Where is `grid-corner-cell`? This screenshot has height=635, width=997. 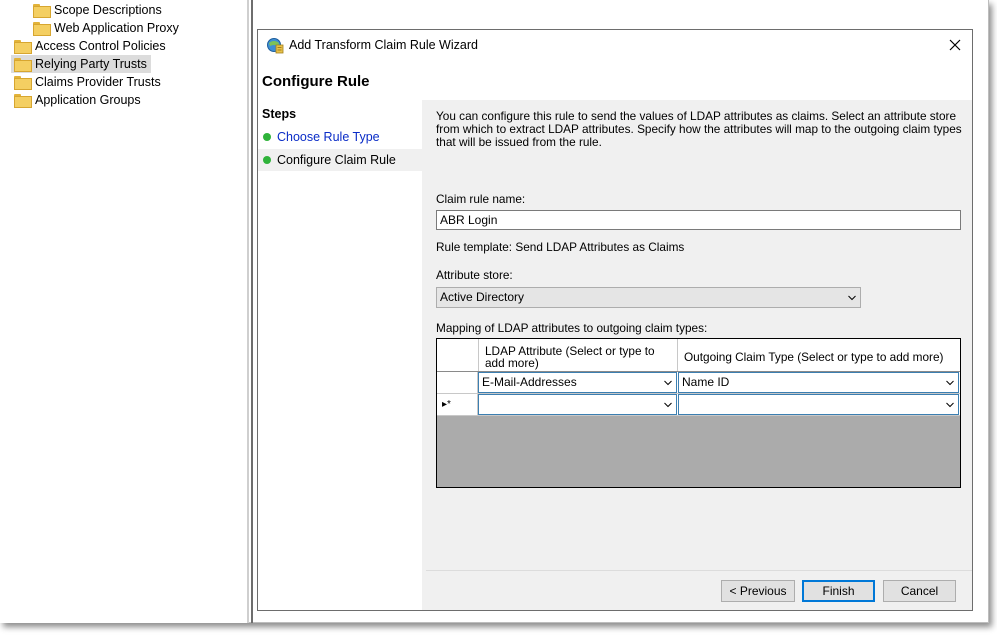 grid-corner-cell is located at coordinates (458, 355).